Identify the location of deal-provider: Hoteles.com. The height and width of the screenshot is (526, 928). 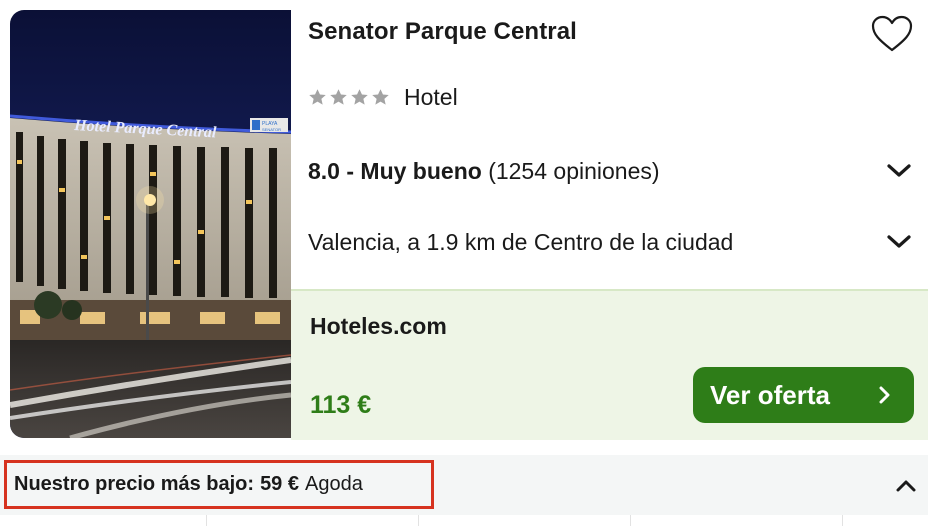
(378, 326).